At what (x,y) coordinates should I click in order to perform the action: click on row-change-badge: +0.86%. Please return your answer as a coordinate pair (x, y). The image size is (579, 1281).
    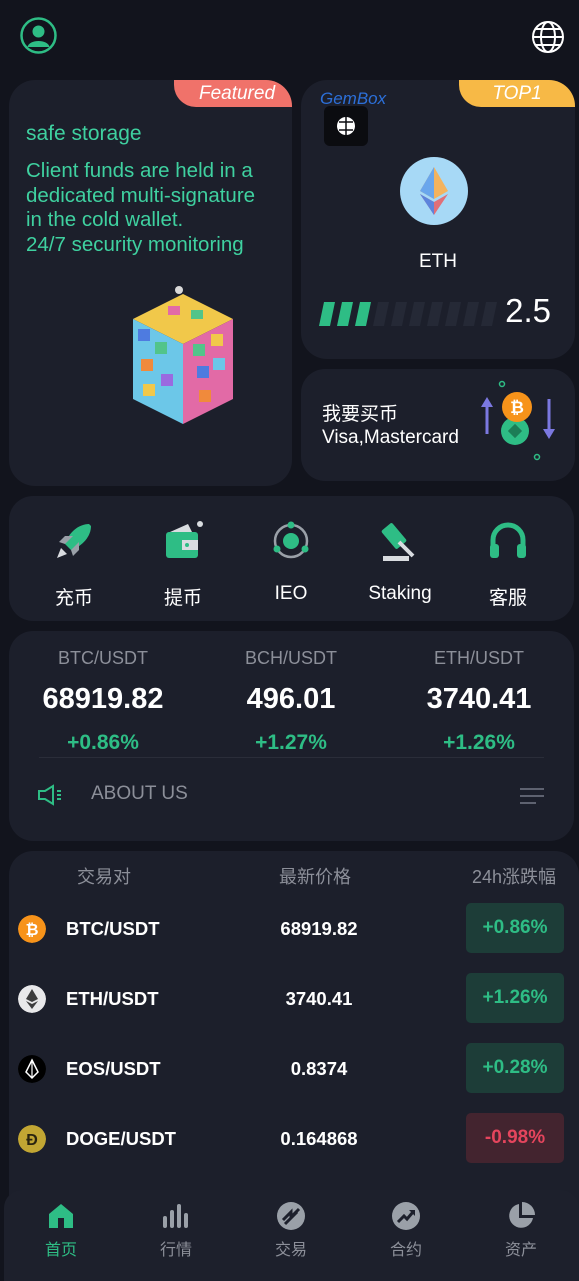
    Looking at the image, I should click on (515, 928).